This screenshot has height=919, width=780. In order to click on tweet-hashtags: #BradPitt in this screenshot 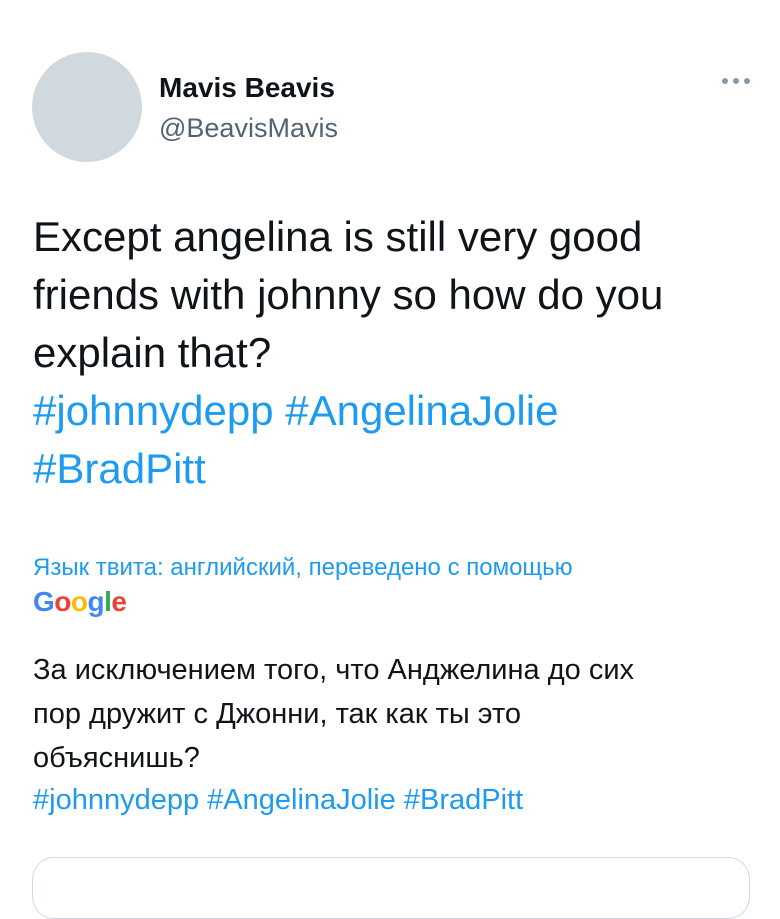, I will do `click(393, 469)`.